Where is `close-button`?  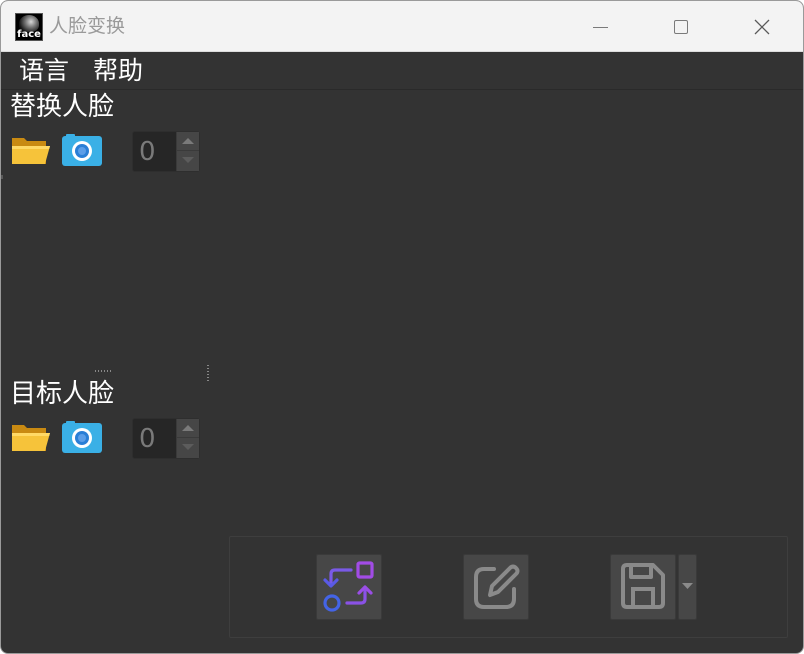 close-button is located at coordinates (762, 26).